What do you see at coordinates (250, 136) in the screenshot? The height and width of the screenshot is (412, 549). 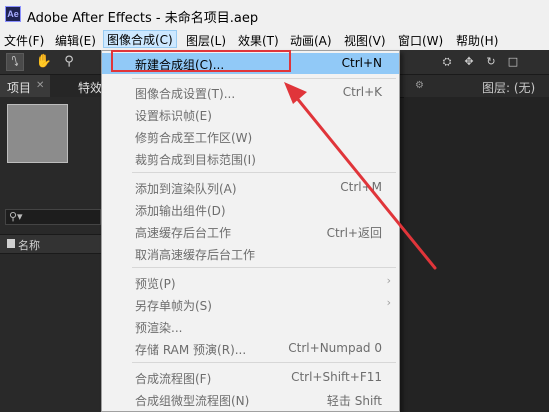 I see `menu-item-trim-comp: 修剪合成至工作区(W)` at bounding box center [250, 136].